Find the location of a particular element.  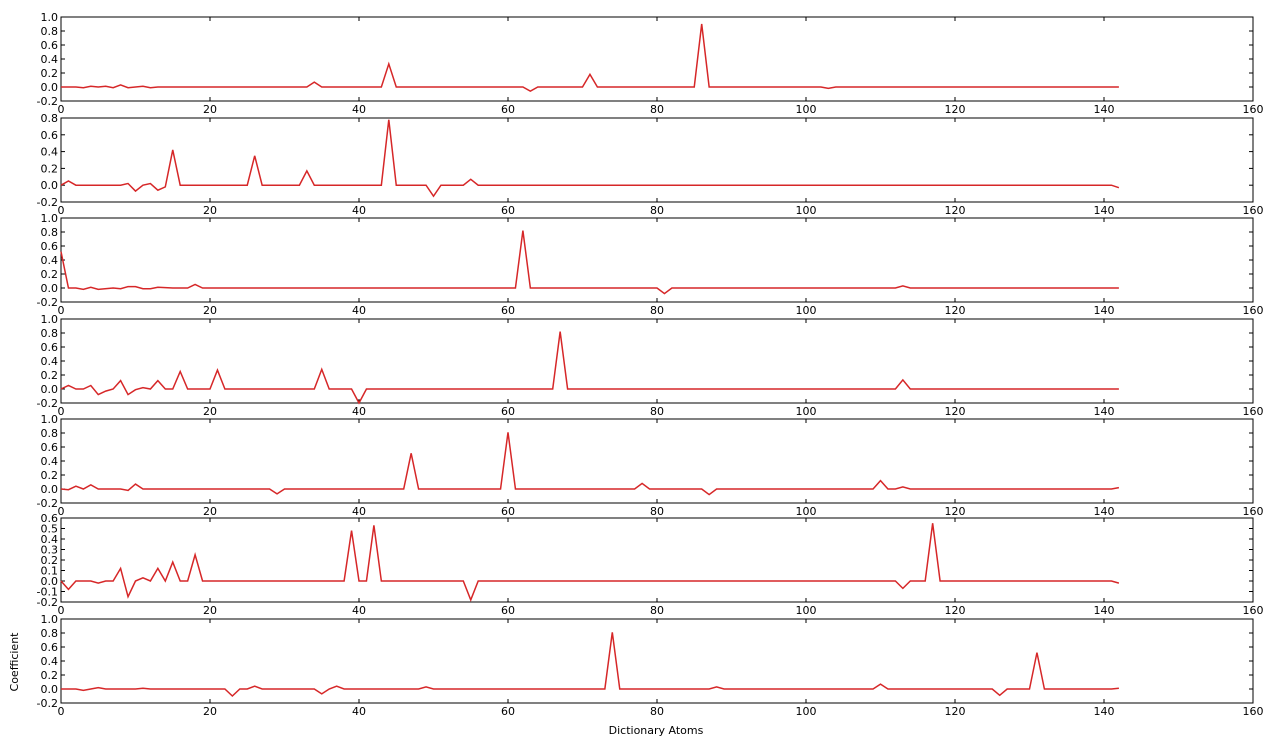

subplot-2: 0 20 40 60 80 100 120 140 160 0.8 0.6 0.4 0.2 0.0 -0.2 is located at coordinates (650, 164).